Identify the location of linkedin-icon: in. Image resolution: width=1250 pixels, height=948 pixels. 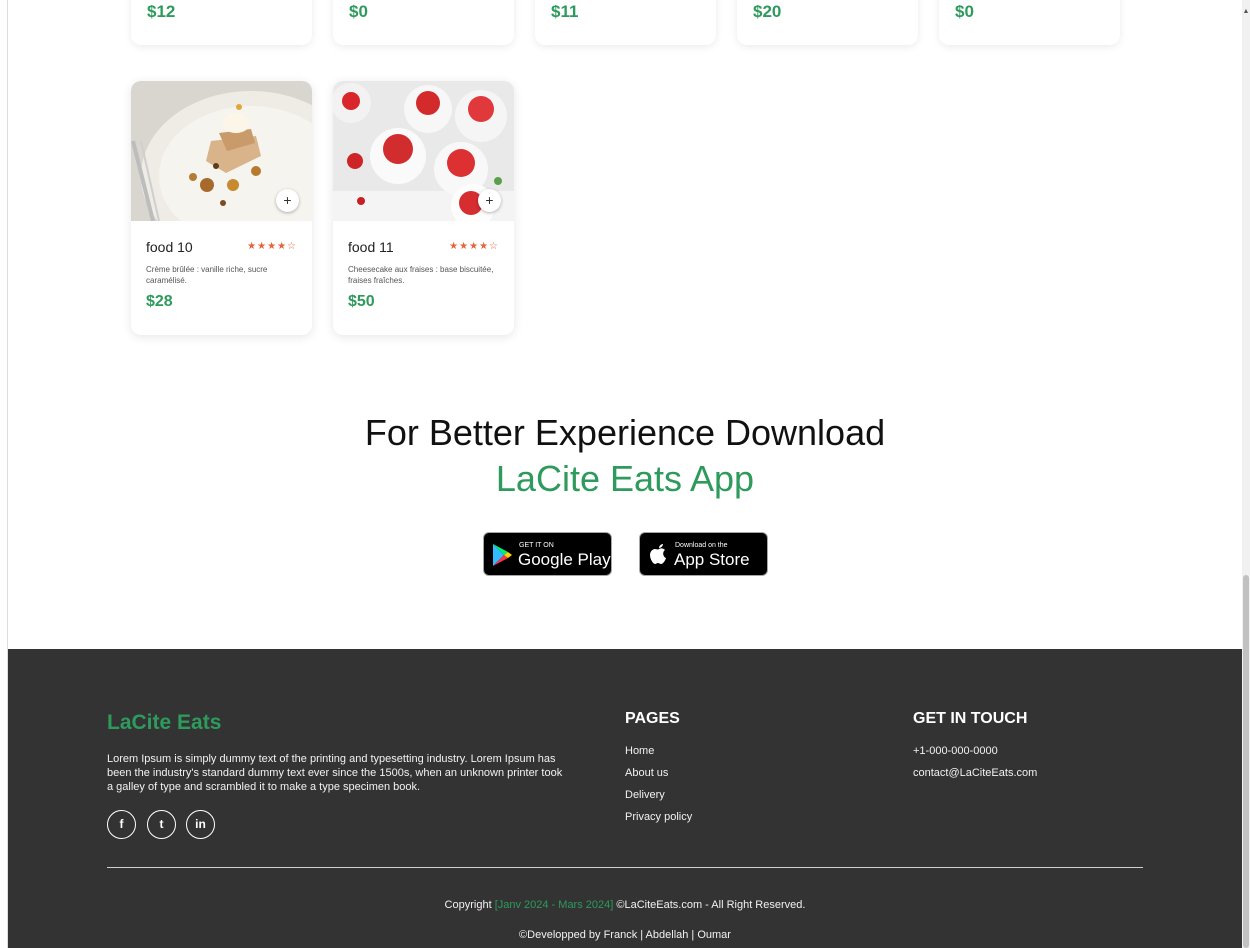
(200, 824).